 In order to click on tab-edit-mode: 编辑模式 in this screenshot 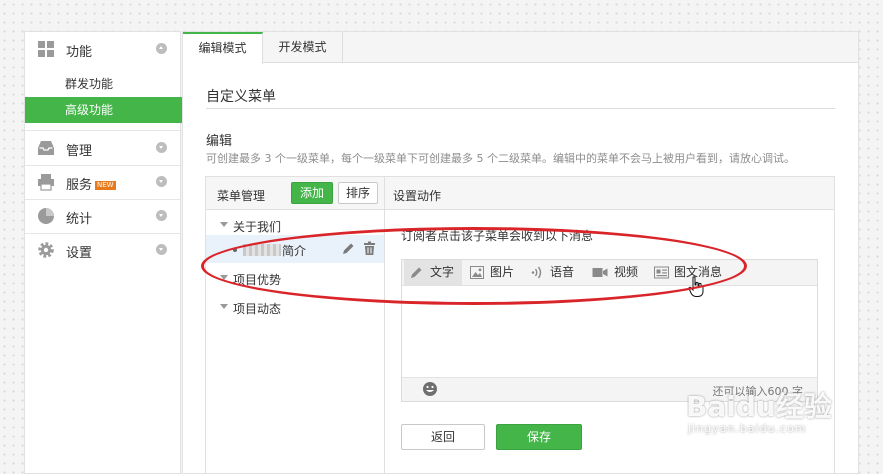, I will do `click(223, 48)`.